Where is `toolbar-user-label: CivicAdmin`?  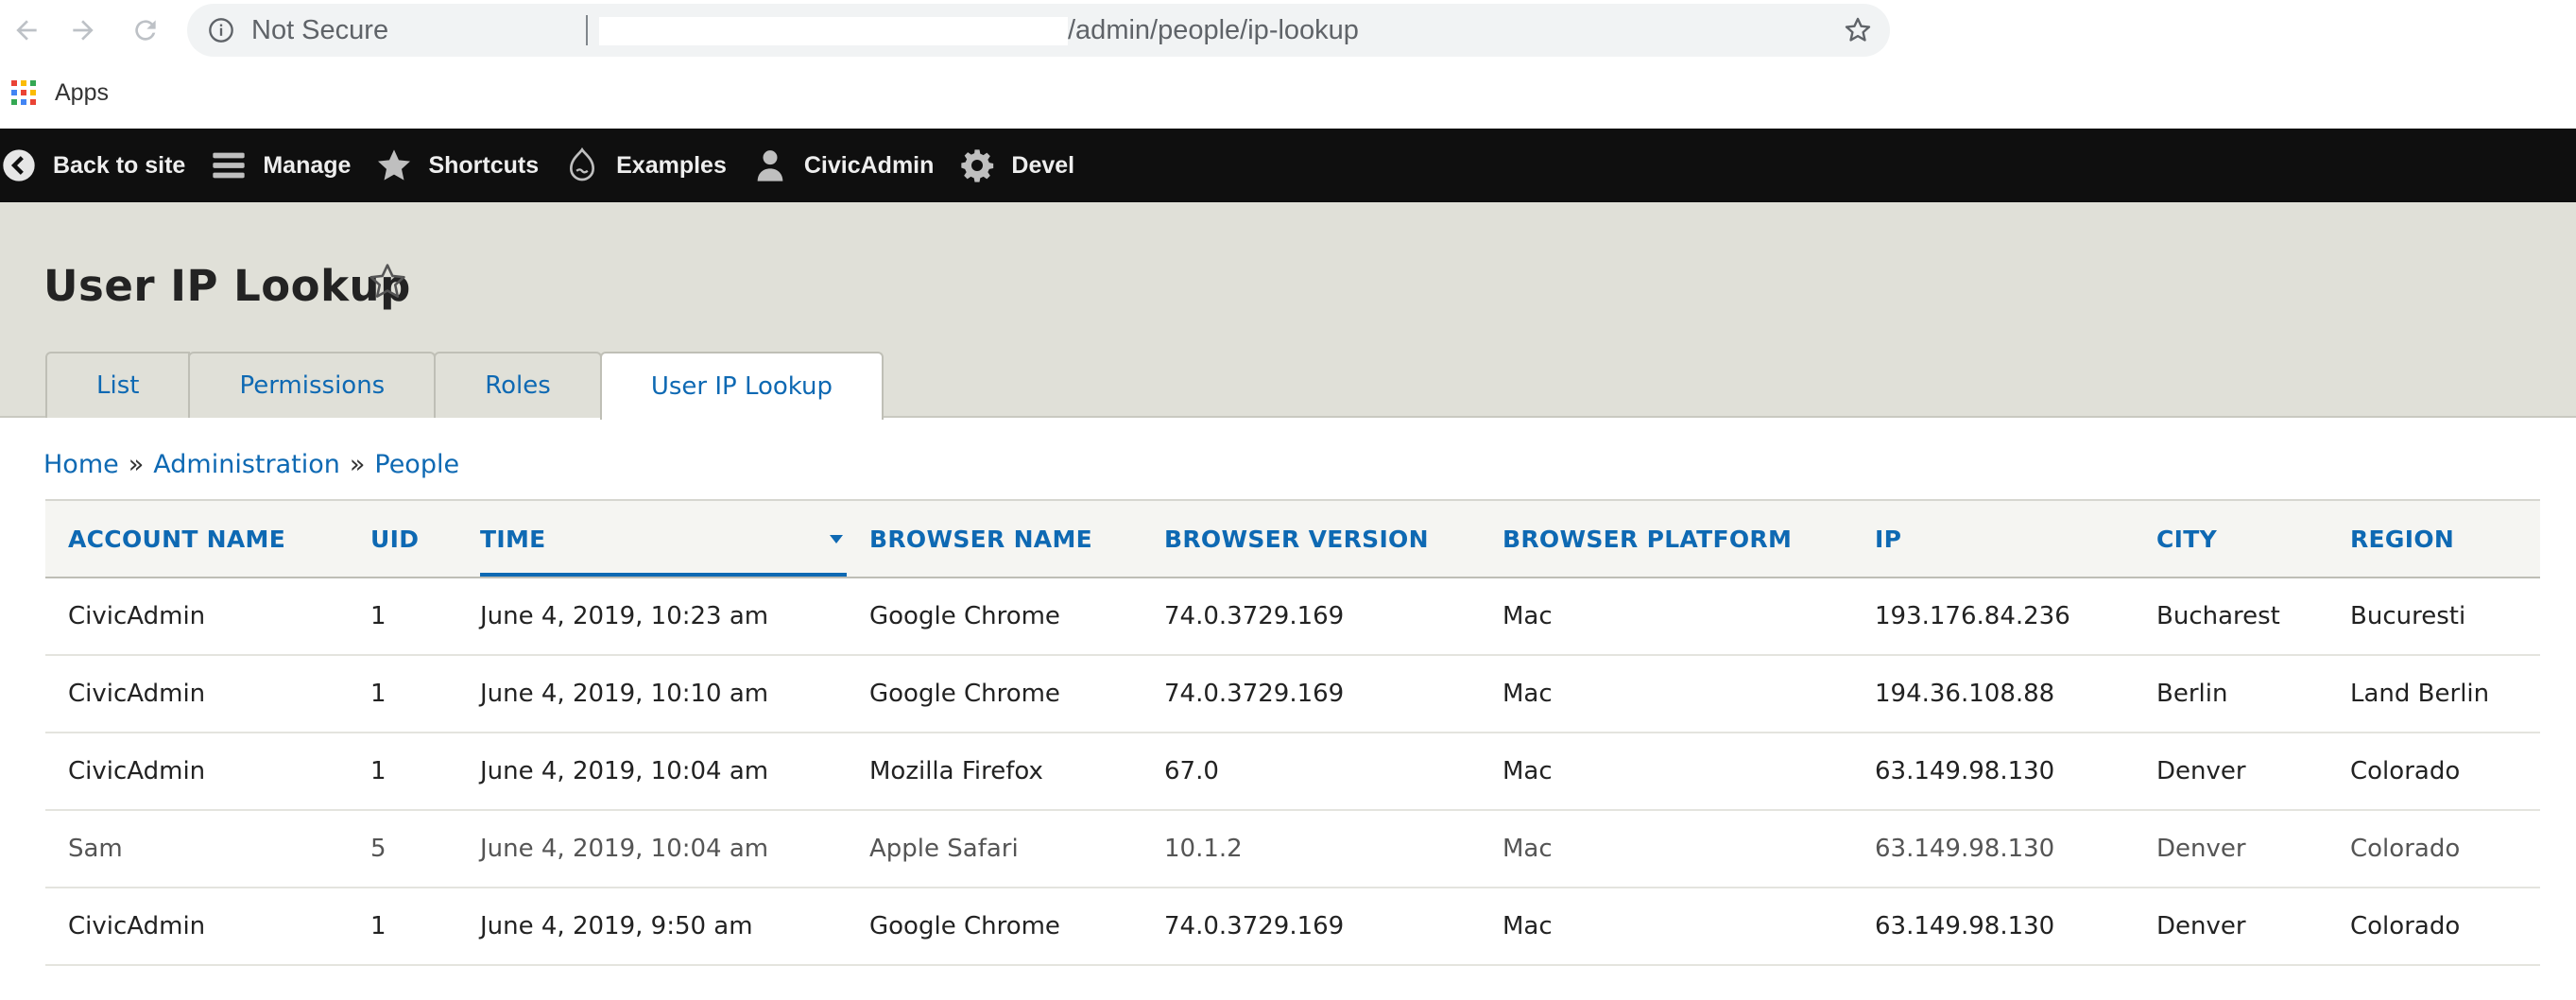 toolbar-user-label: CivicAdmin is located at coordinates (869, 165).